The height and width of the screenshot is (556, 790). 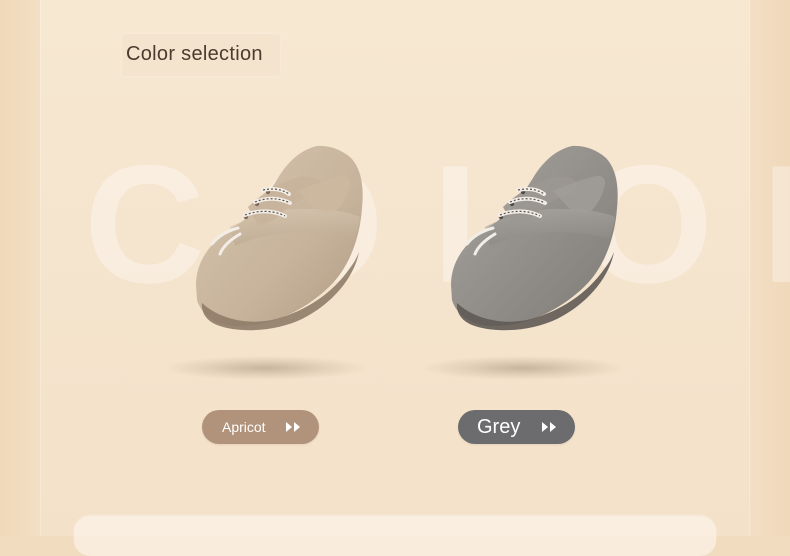 I want to click on grey-shoe-image, so click(x=533, y=236).